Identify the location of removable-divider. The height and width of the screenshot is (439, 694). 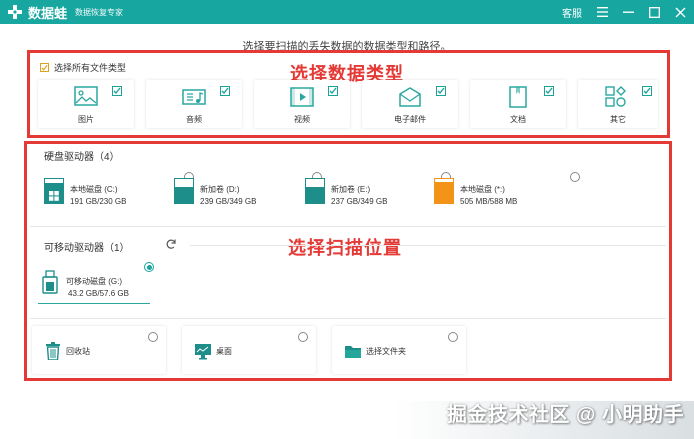
(428, 245).